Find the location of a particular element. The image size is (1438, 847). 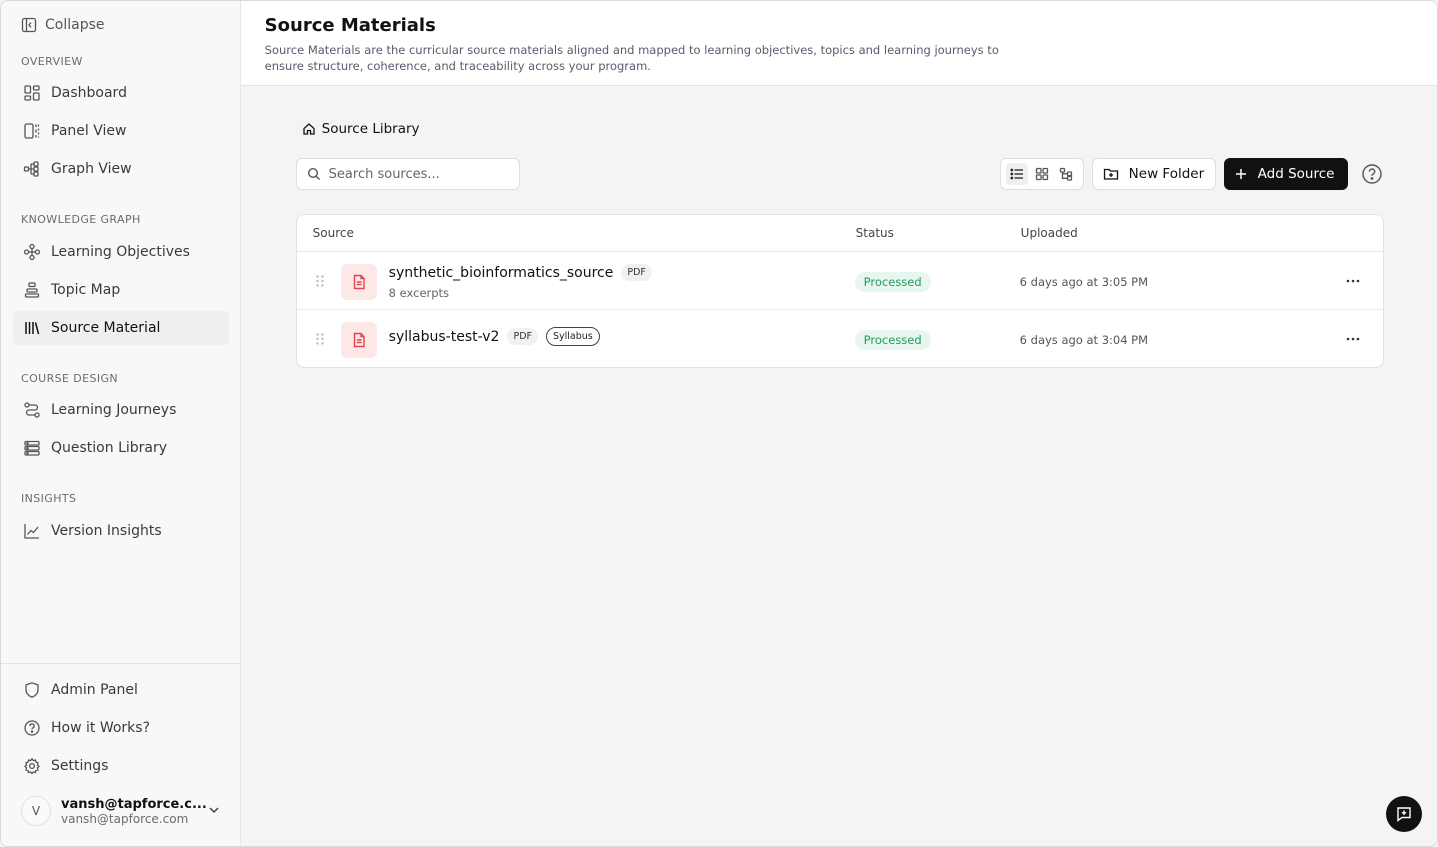

sidebar-item-source-material: Source Material is located at coordinates (121, 328).